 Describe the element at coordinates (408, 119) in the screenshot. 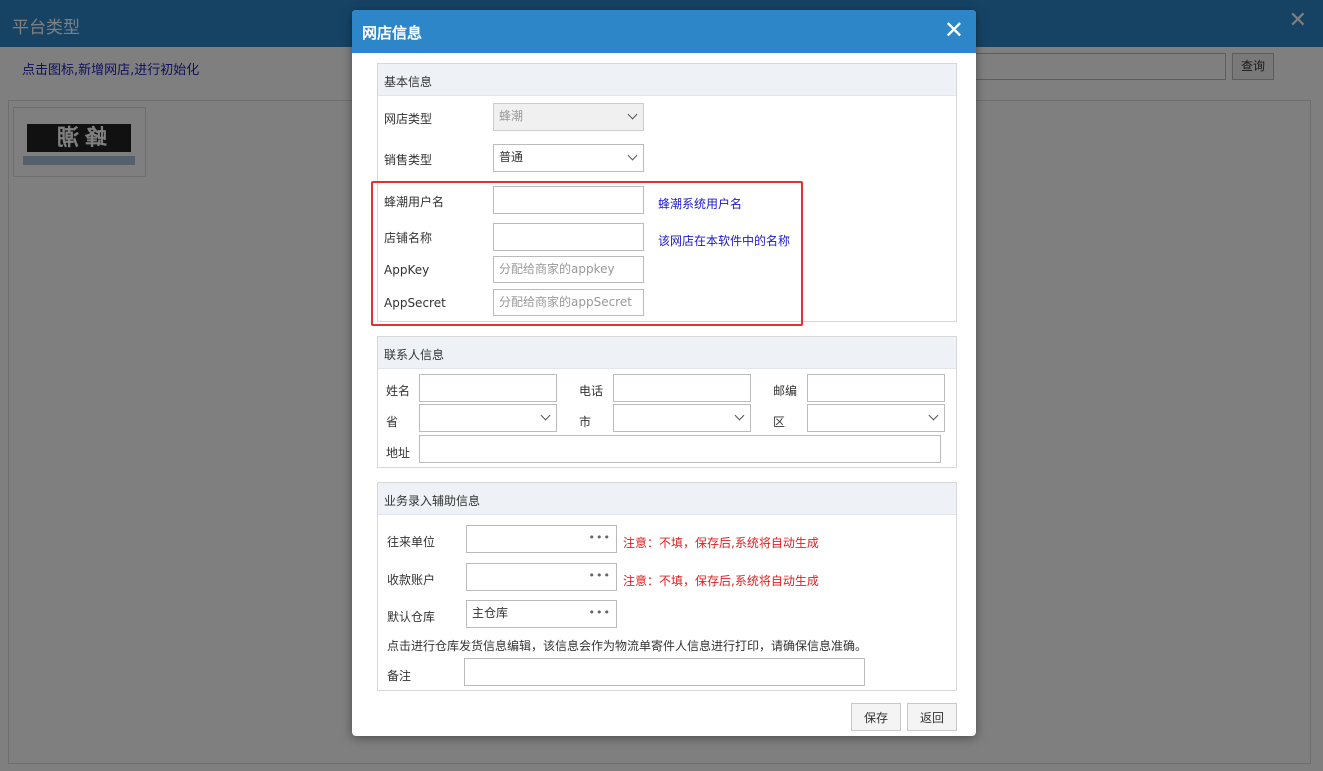

I see `store-type-label: 网店类型` at that location.